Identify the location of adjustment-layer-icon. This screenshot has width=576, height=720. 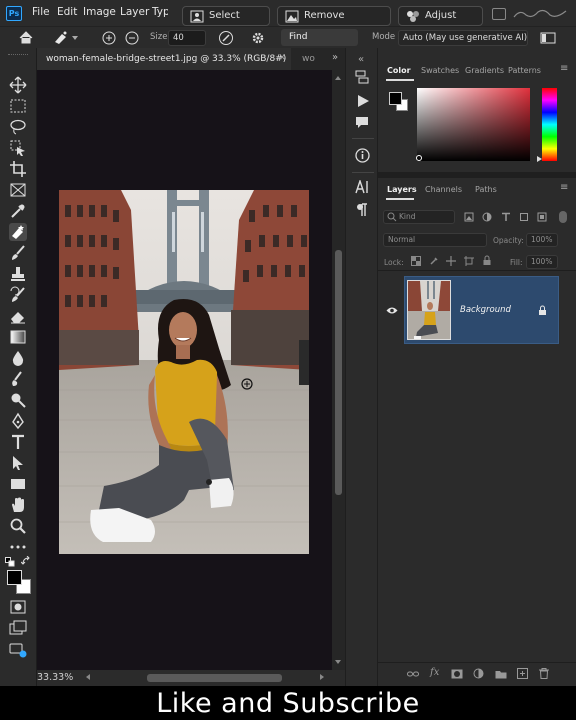
(478, 673).